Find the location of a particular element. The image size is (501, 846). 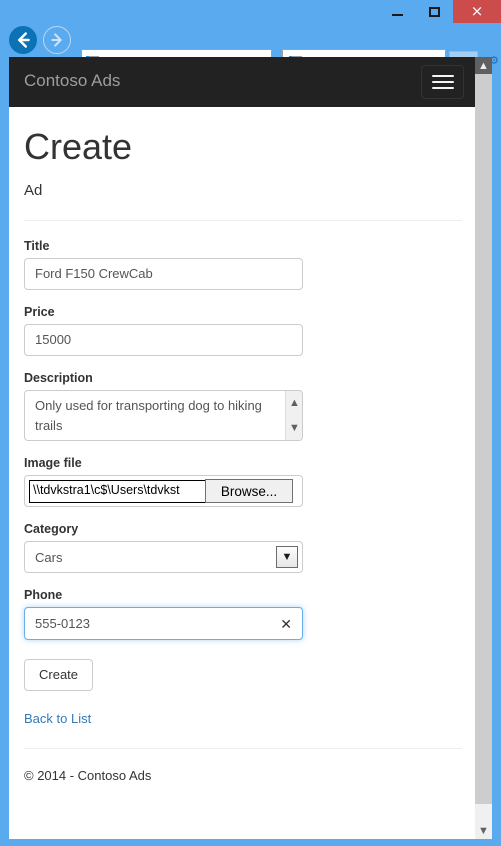

maximize-button is located at coordinates (434, 11).